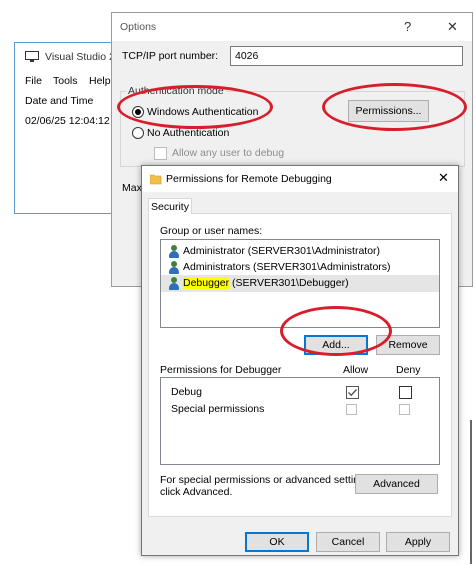 The image size is (474, 566). What do you see at coordinates (195, 107) in the screenshot?
I see `annotation-circle-windows-auth` at bounding box center [195, 107].